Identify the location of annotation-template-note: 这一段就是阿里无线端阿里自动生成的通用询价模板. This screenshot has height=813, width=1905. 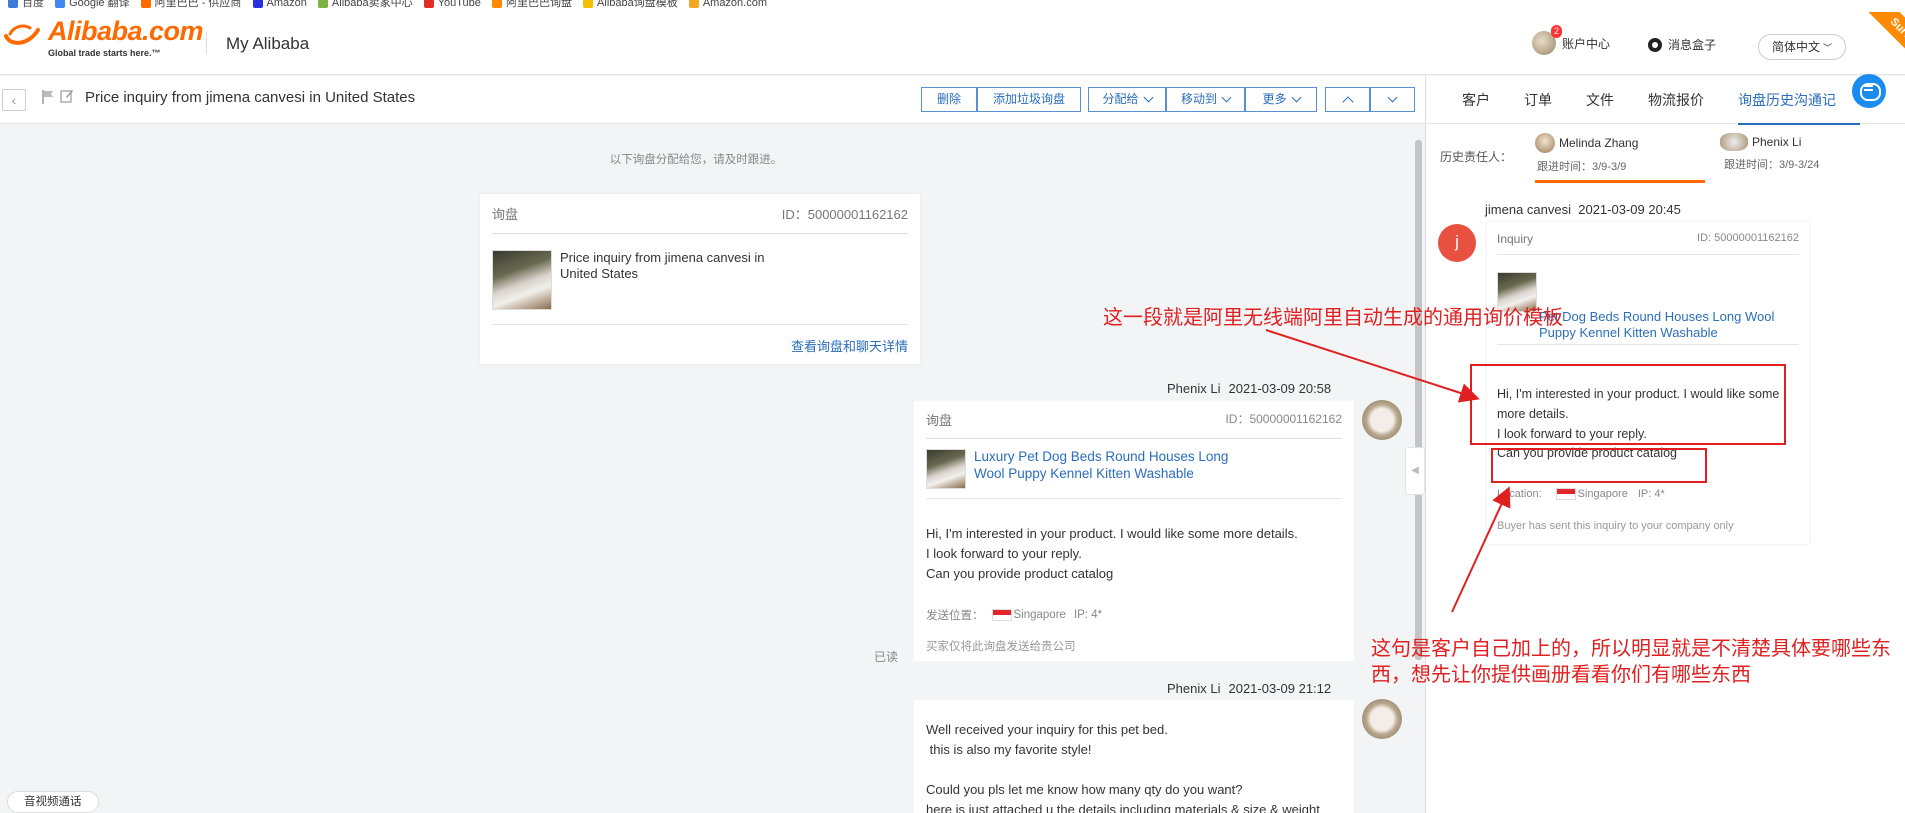
(1333, 318).